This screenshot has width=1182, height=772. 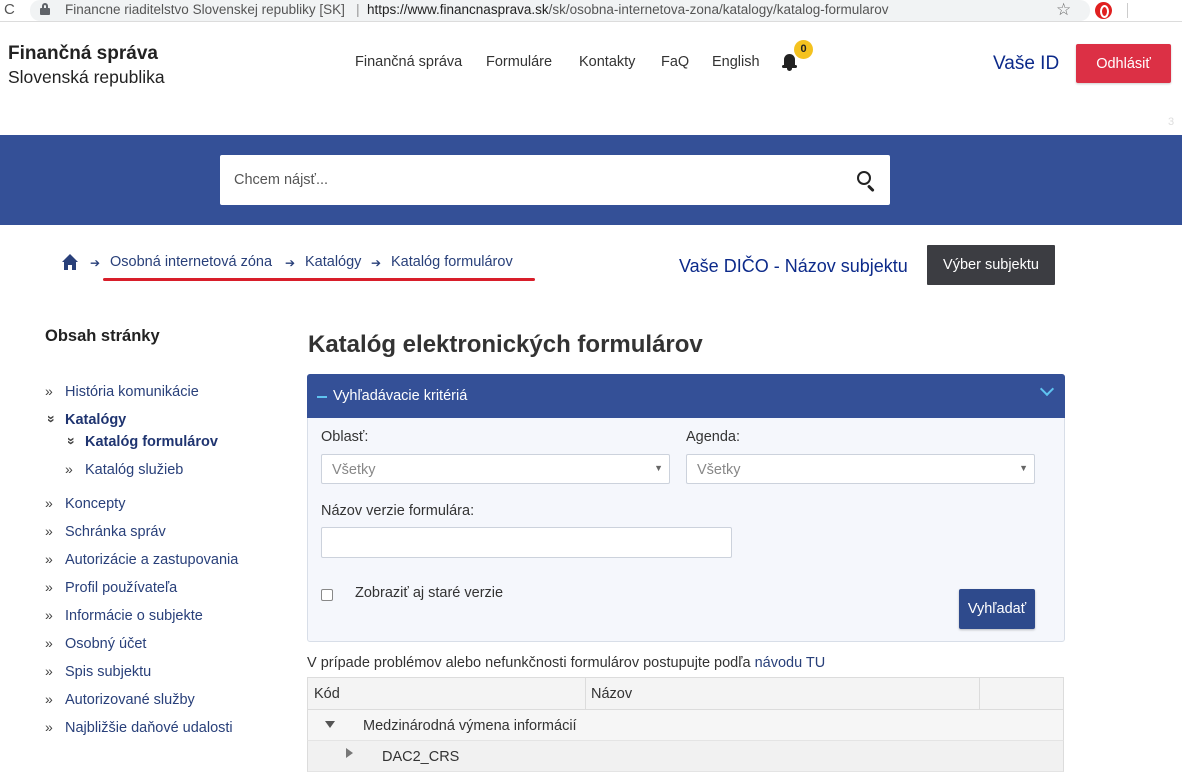 I want to click on breadcrumb-highlight-underline, so click(x=319, y=279).